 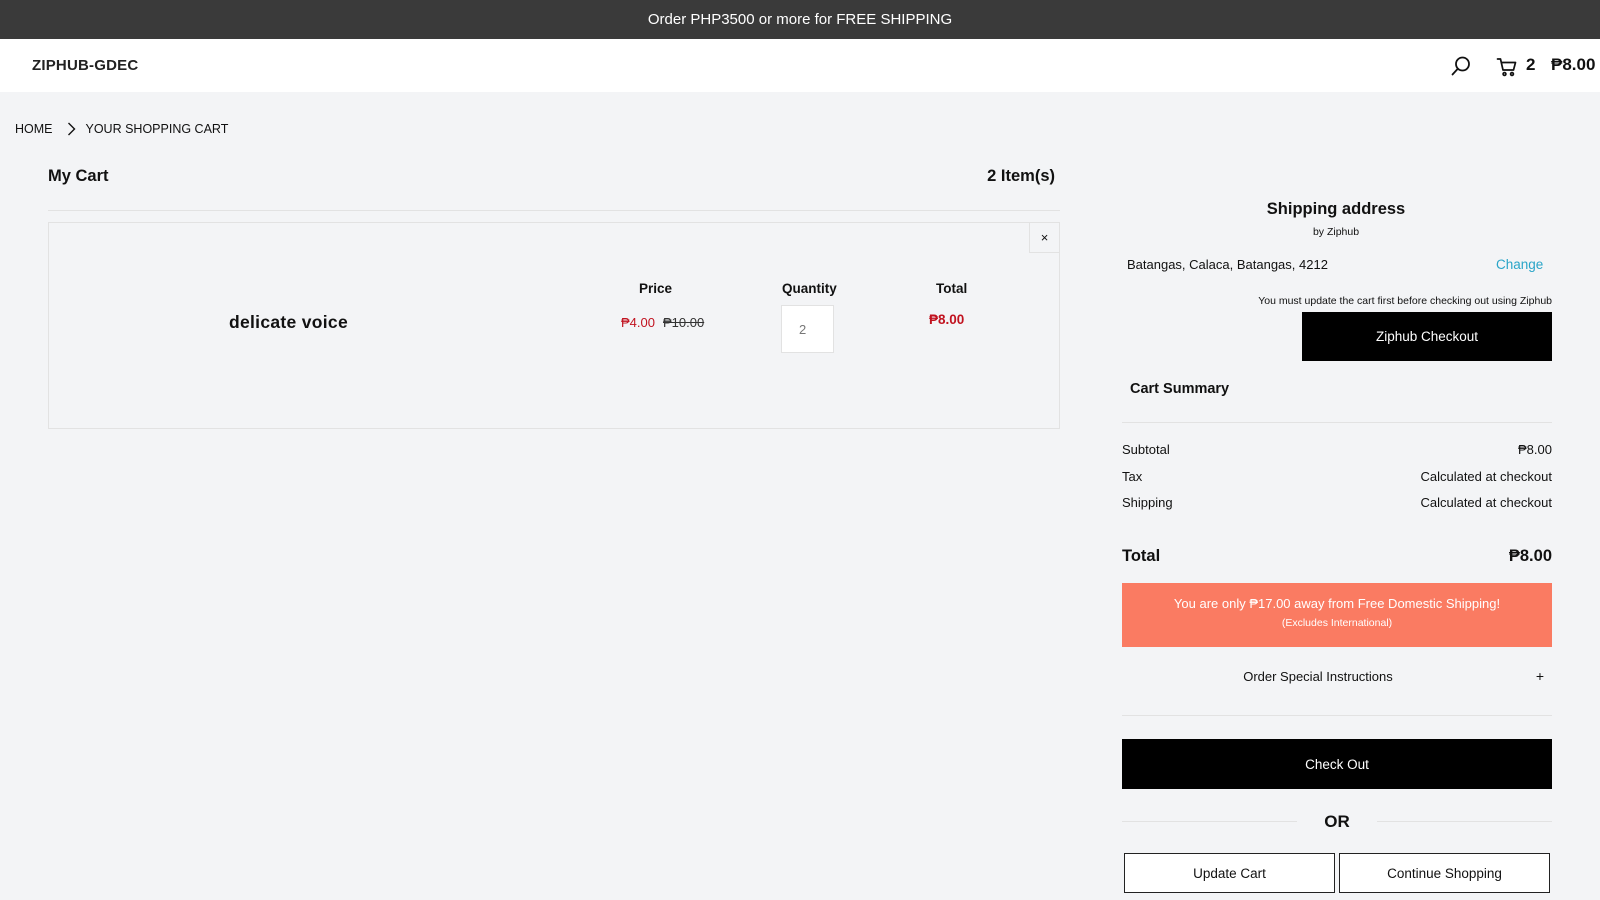 I want to click on total-column-header: Total, so click(x=952, y=288).